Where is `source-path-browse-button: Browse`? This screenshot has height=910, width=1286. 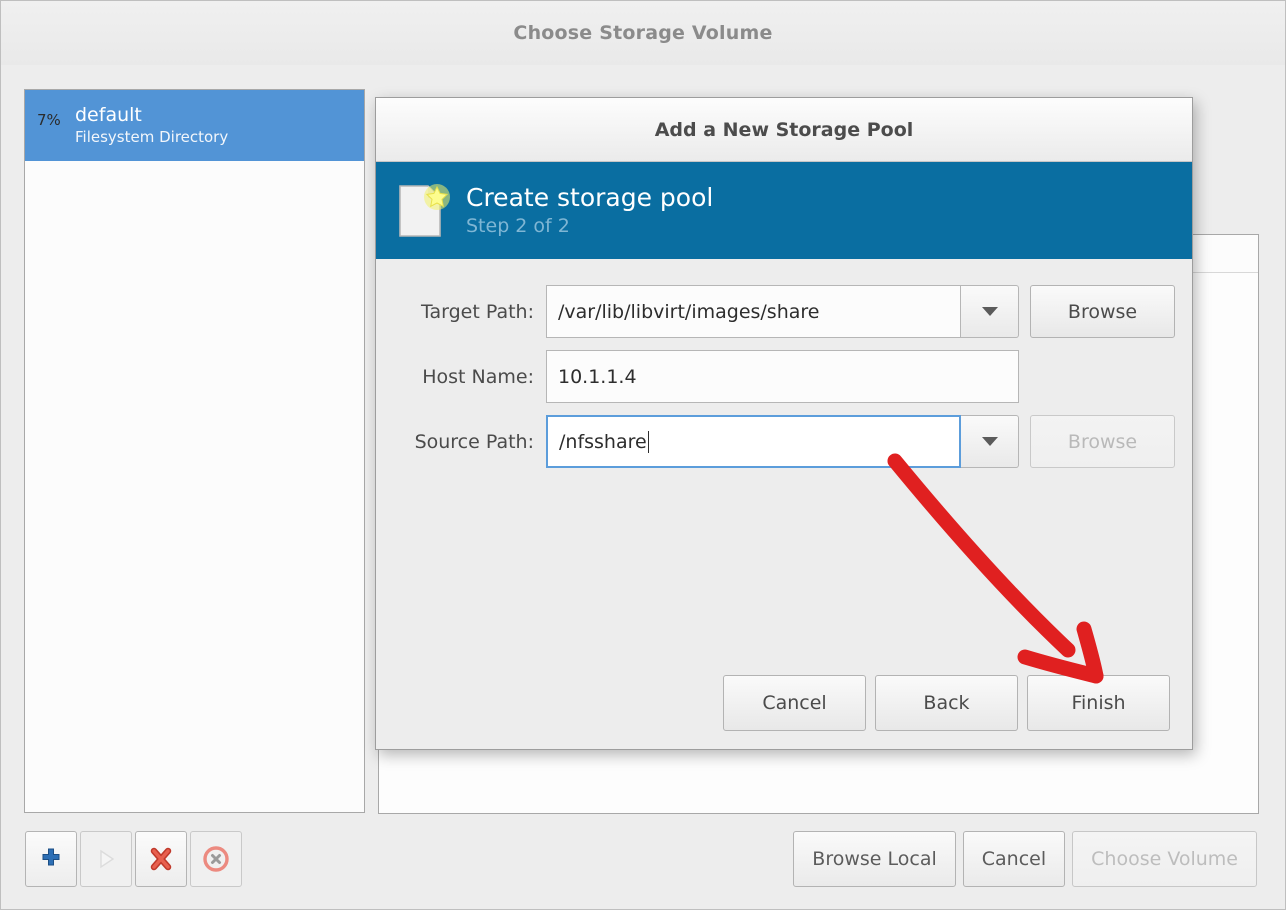 source-path-browse-button: Browse is located at coordinates (1102, 441).